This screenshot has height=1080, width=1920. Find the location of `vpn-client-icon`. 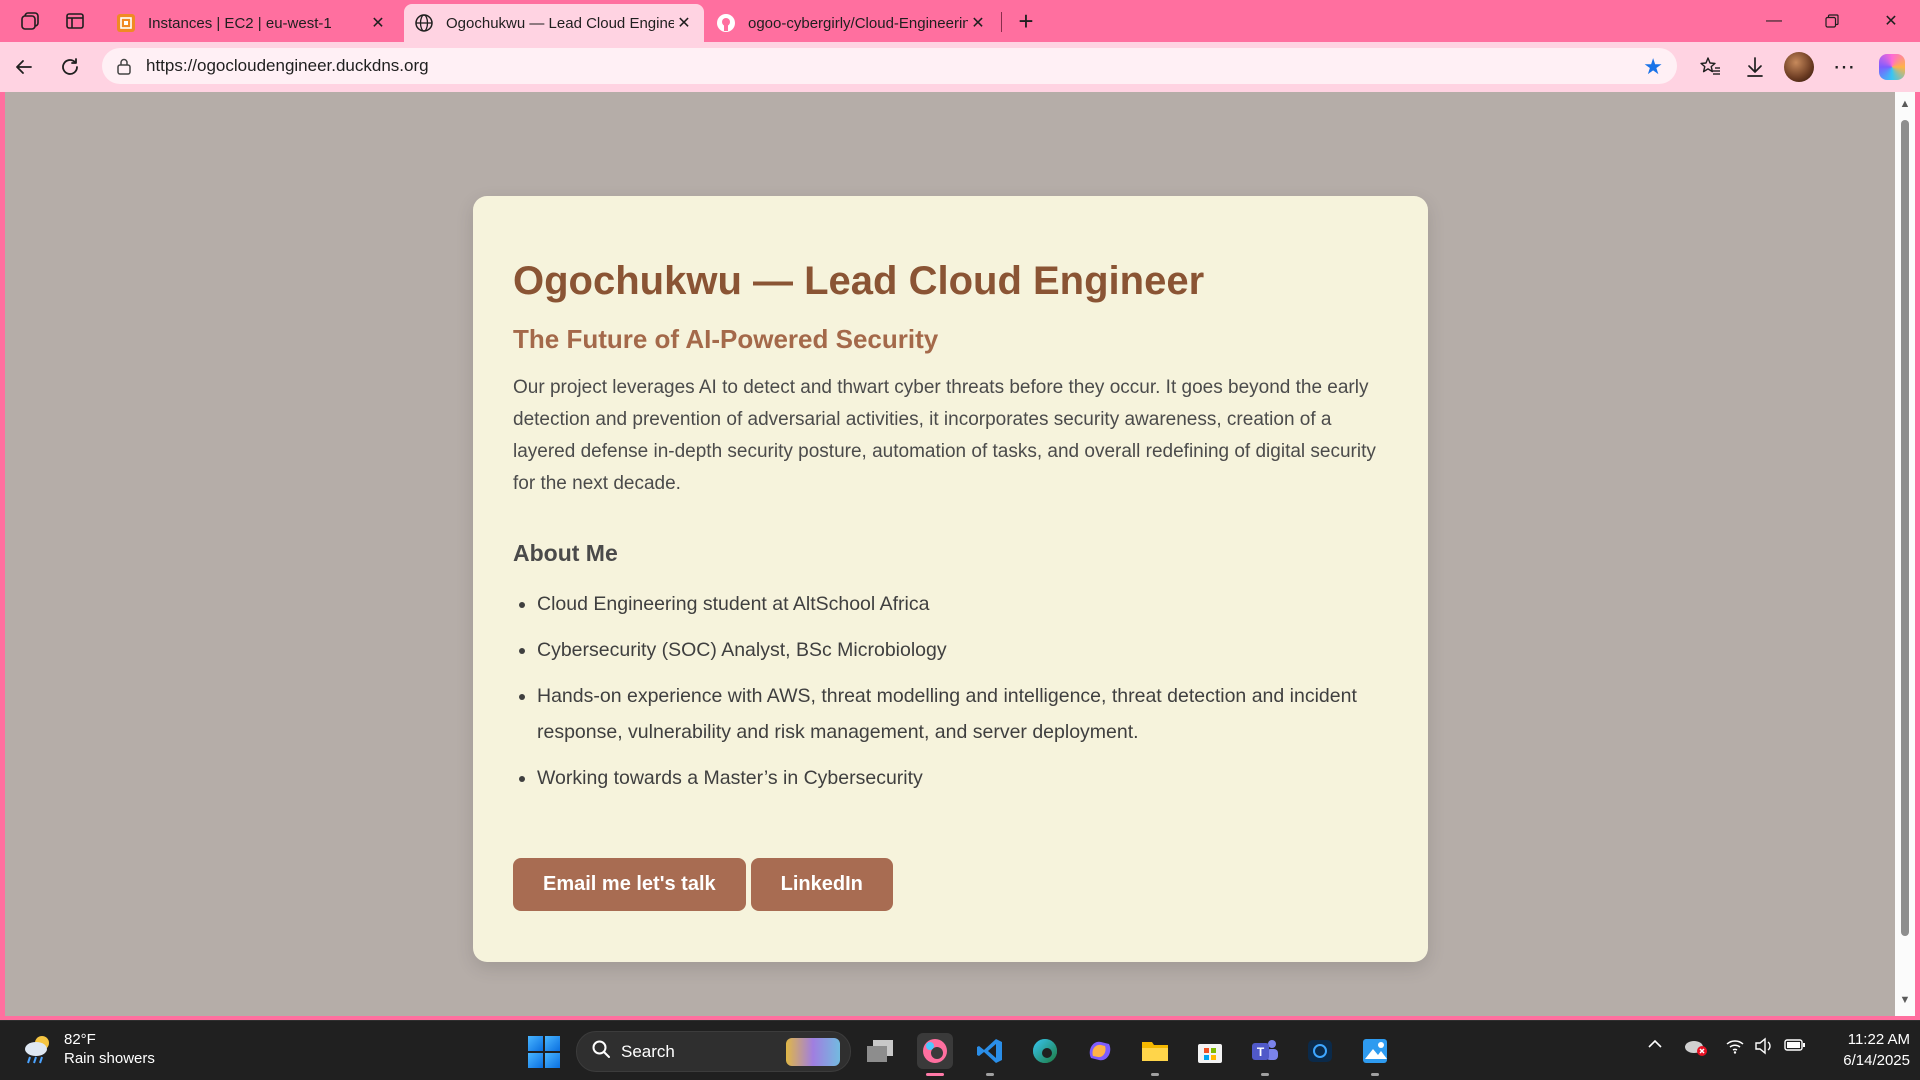

vpn-client-icon is located at coordinates (1320, 1051).